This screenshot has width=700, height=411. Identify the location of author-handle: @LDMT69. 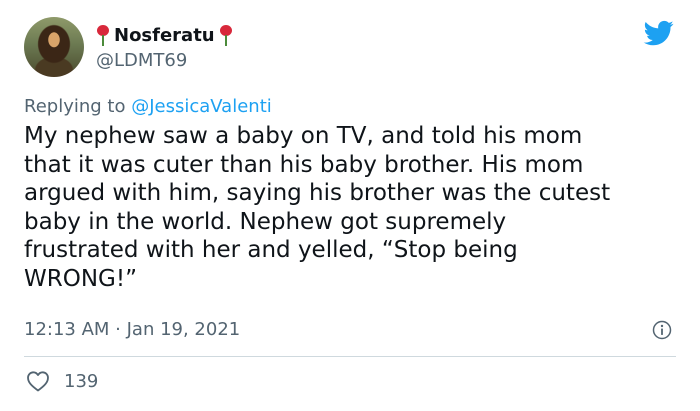
(141, 60).